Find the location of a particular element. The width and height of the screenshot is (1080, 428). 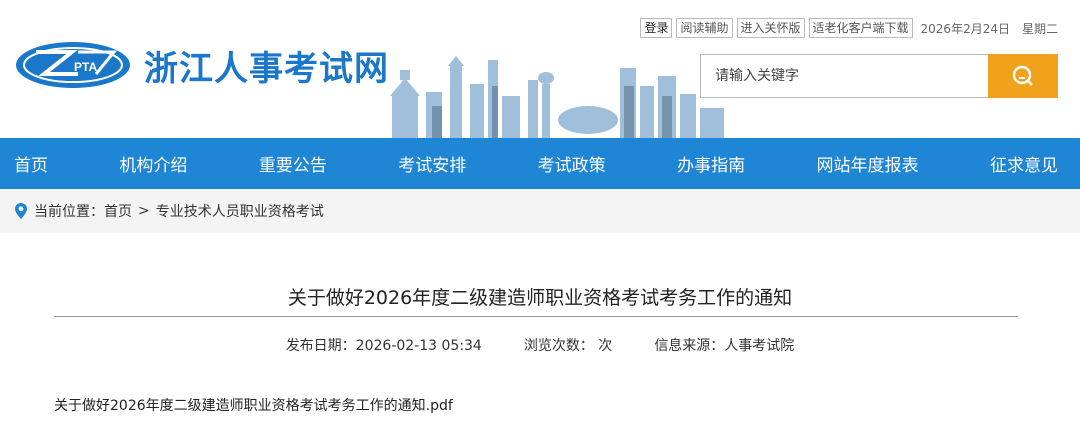

search-input is located at coordinates (844, 76).